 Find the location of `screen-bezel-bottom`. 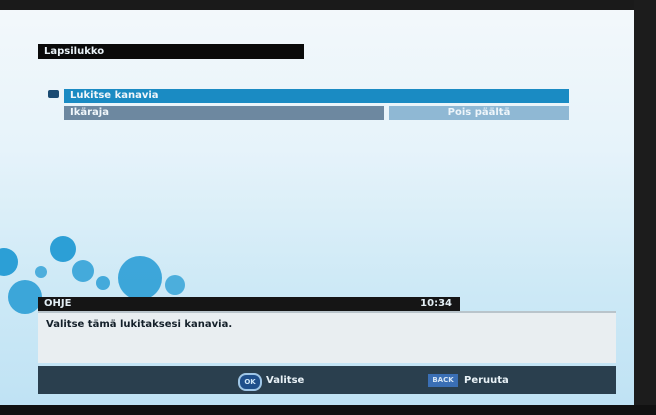

screen-bezel-bottom is located at coordinates (328, 410).